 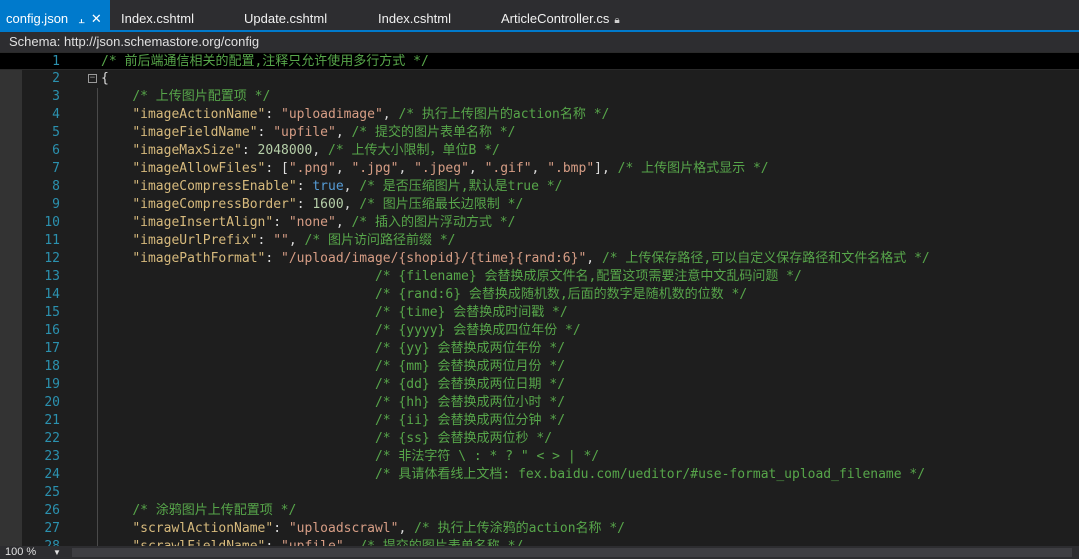 I want to click on line-number: 22, so click(x=52, y=438).